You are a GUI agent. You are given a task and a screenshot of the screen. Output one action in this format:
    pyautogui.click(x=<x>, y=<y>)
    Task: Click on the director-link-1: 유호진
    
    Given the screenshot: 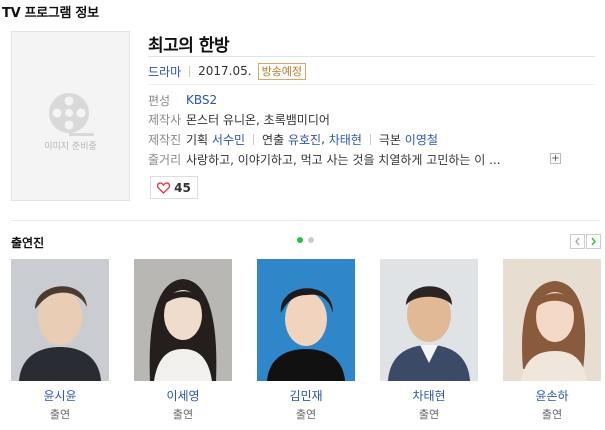 What is the action you would take?
    pyautogui.click(x=304, y=139)
    